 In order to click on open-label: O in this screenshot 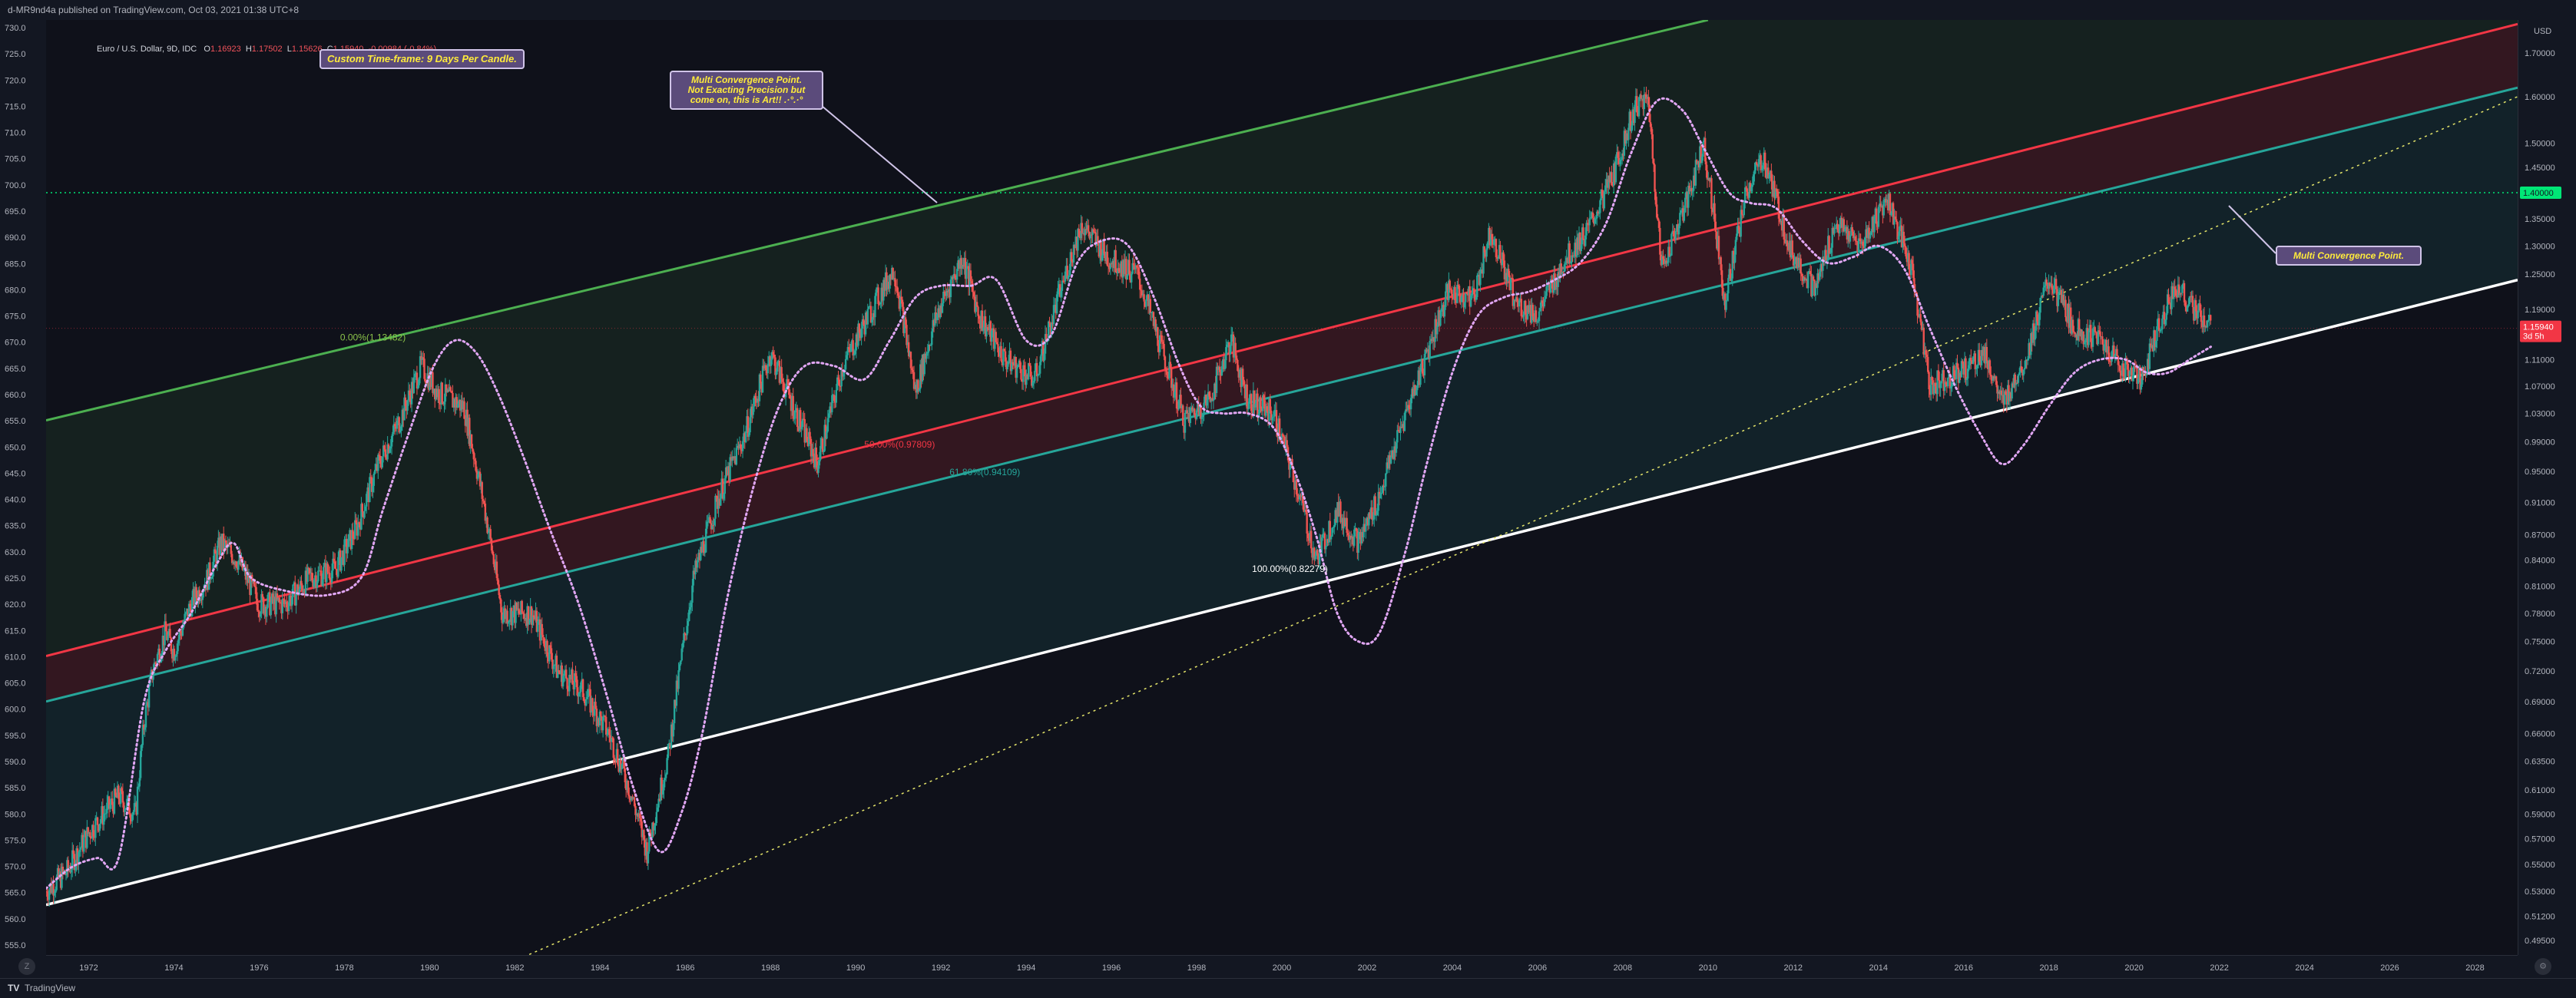, I will do `click(207, 49)`.